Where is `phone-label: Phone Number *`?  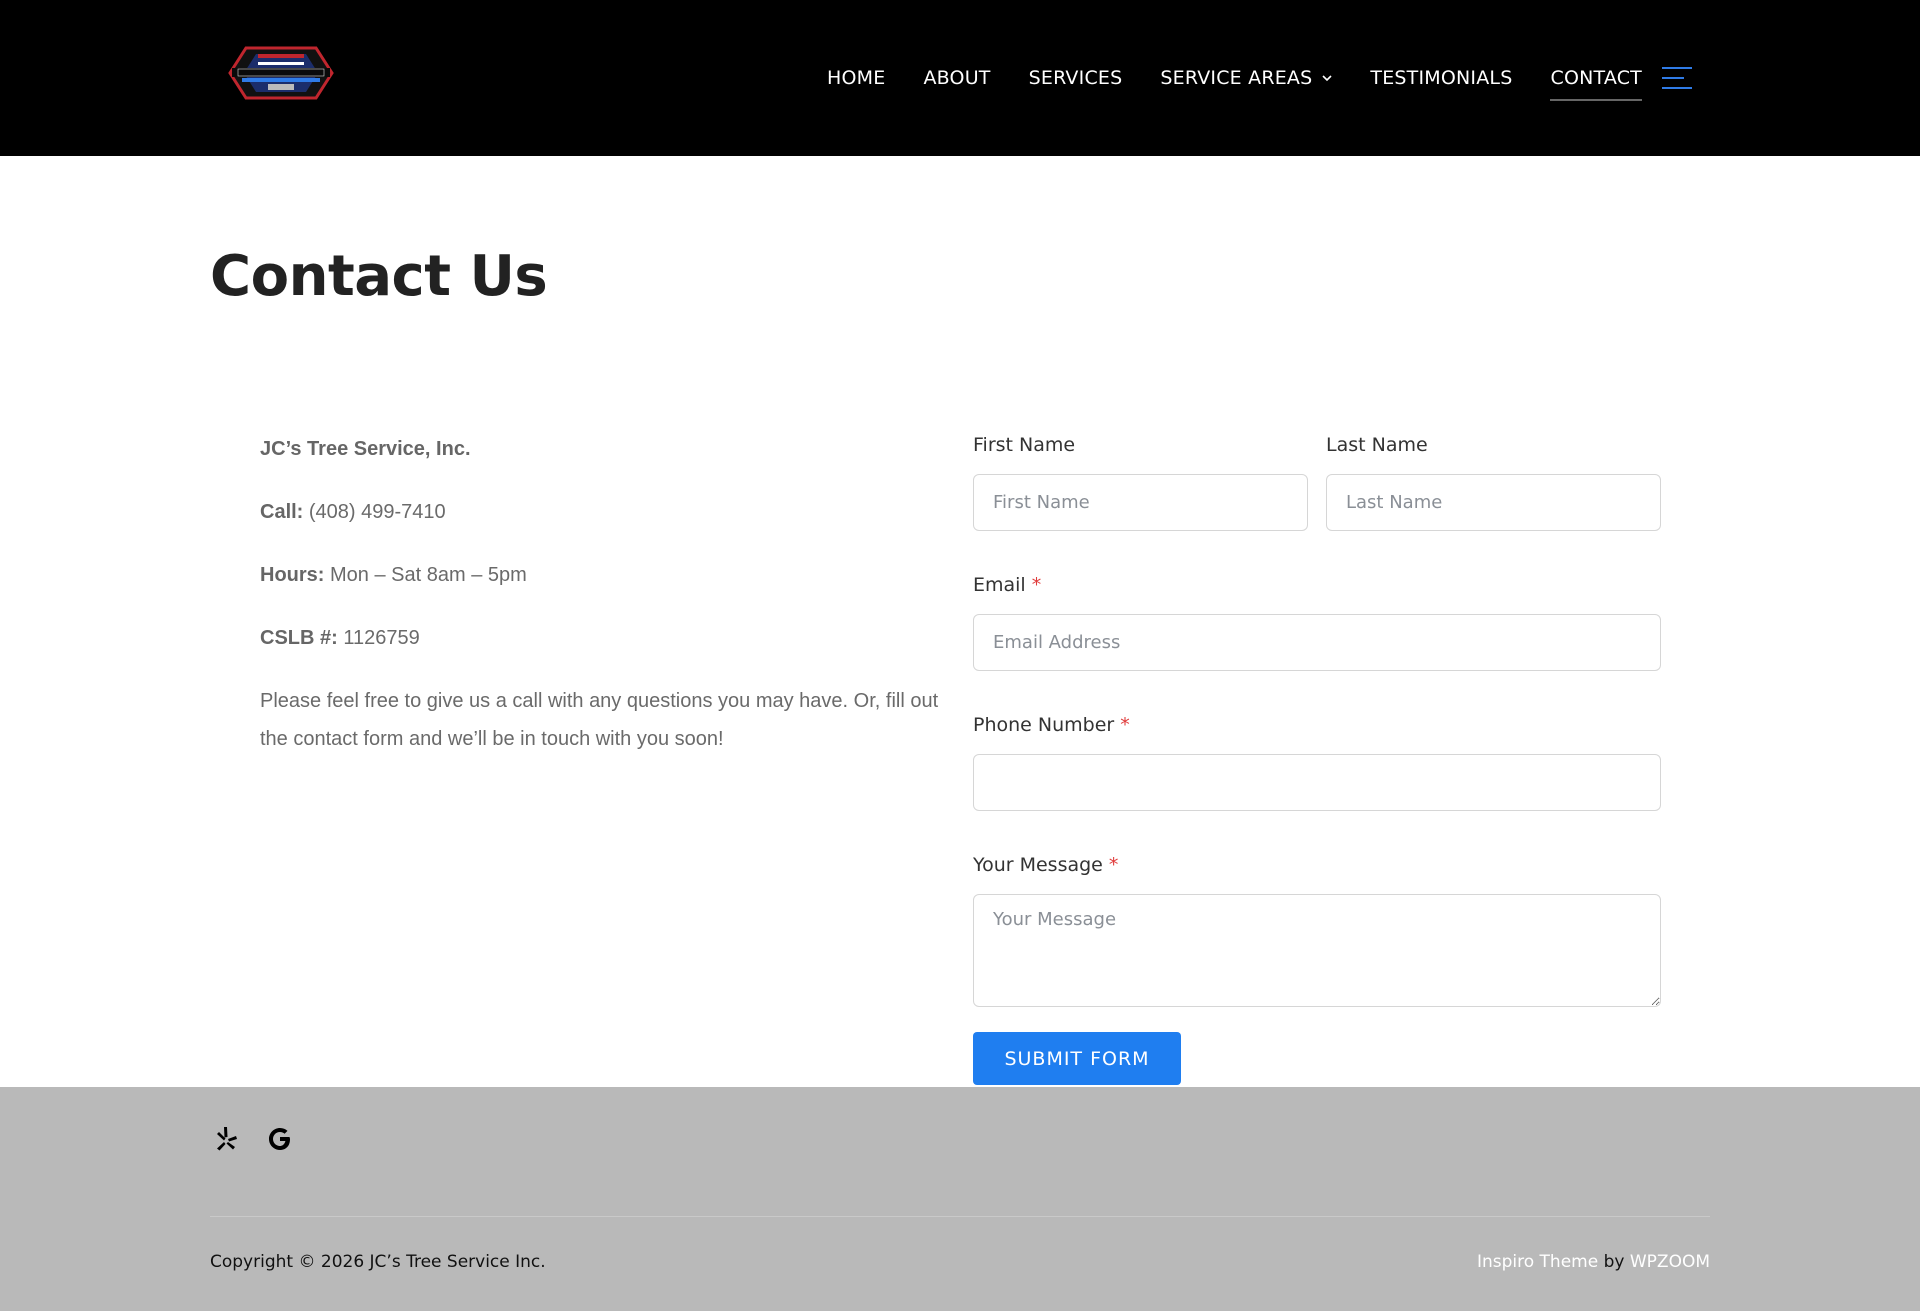
phone-label: Phone Number * is located at coordinates (1317, 725).